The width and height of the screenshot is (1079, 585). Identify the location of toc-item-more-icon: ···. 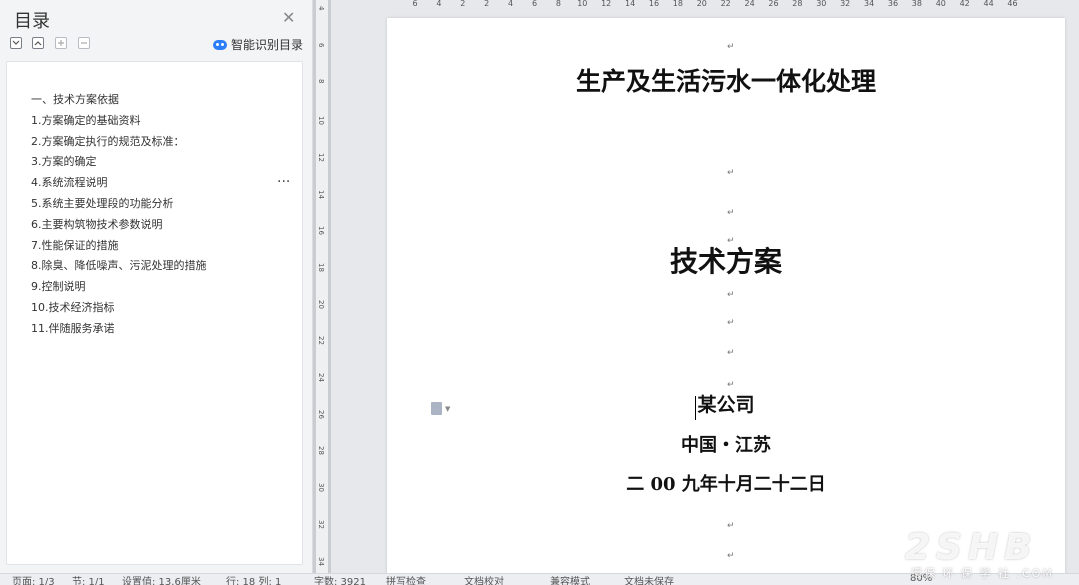
(283, 182).